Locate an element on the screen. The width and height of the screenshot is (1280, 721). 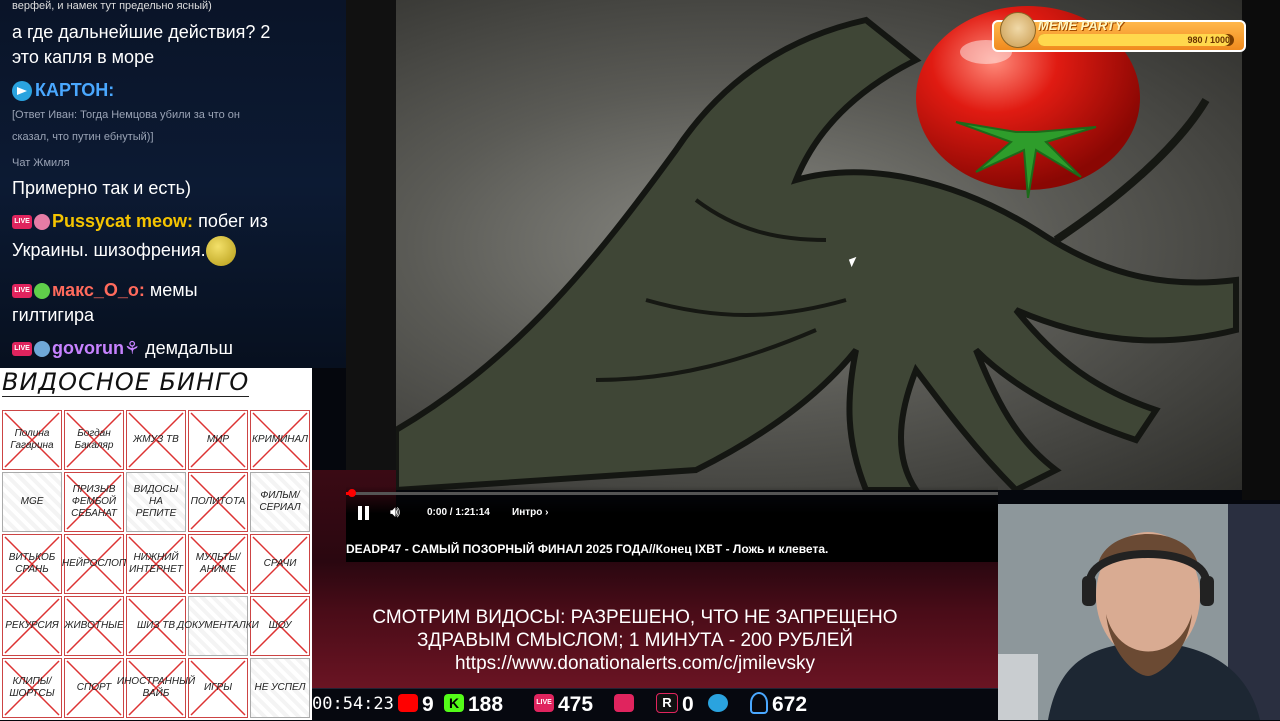
chapter-button: Интро › is located at coordinates (530, 512).